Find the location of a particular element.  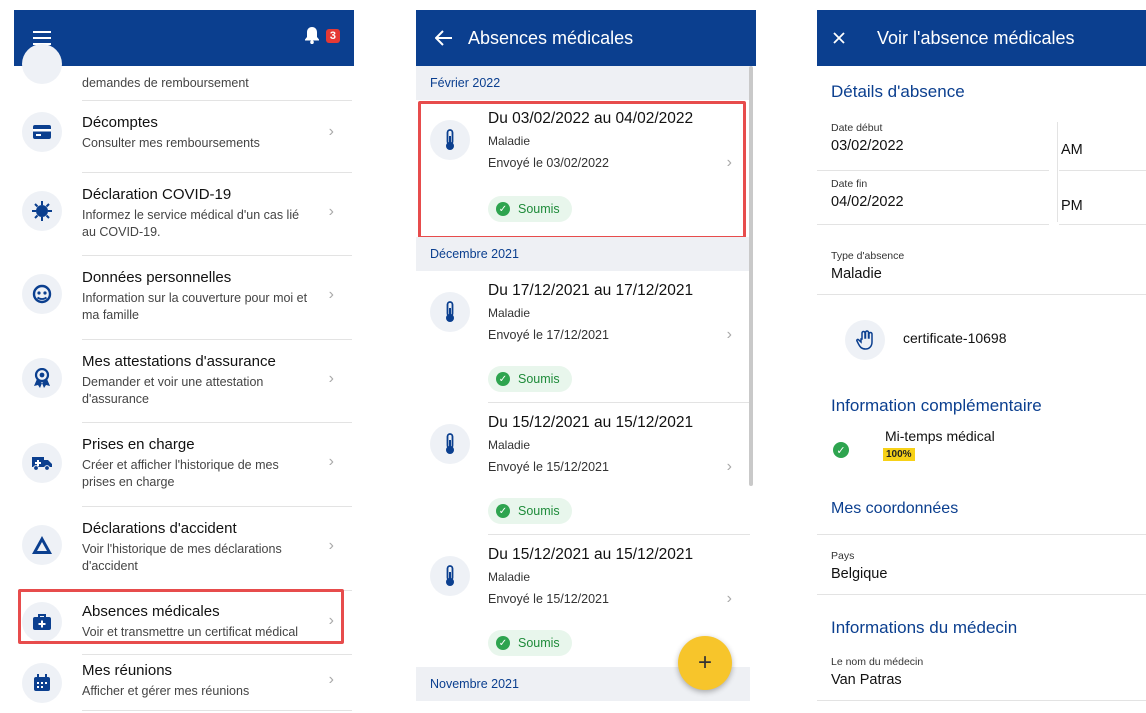

absence-sent-date: Envoyé le 17/12/2021 is located at coordinates (548, 335).